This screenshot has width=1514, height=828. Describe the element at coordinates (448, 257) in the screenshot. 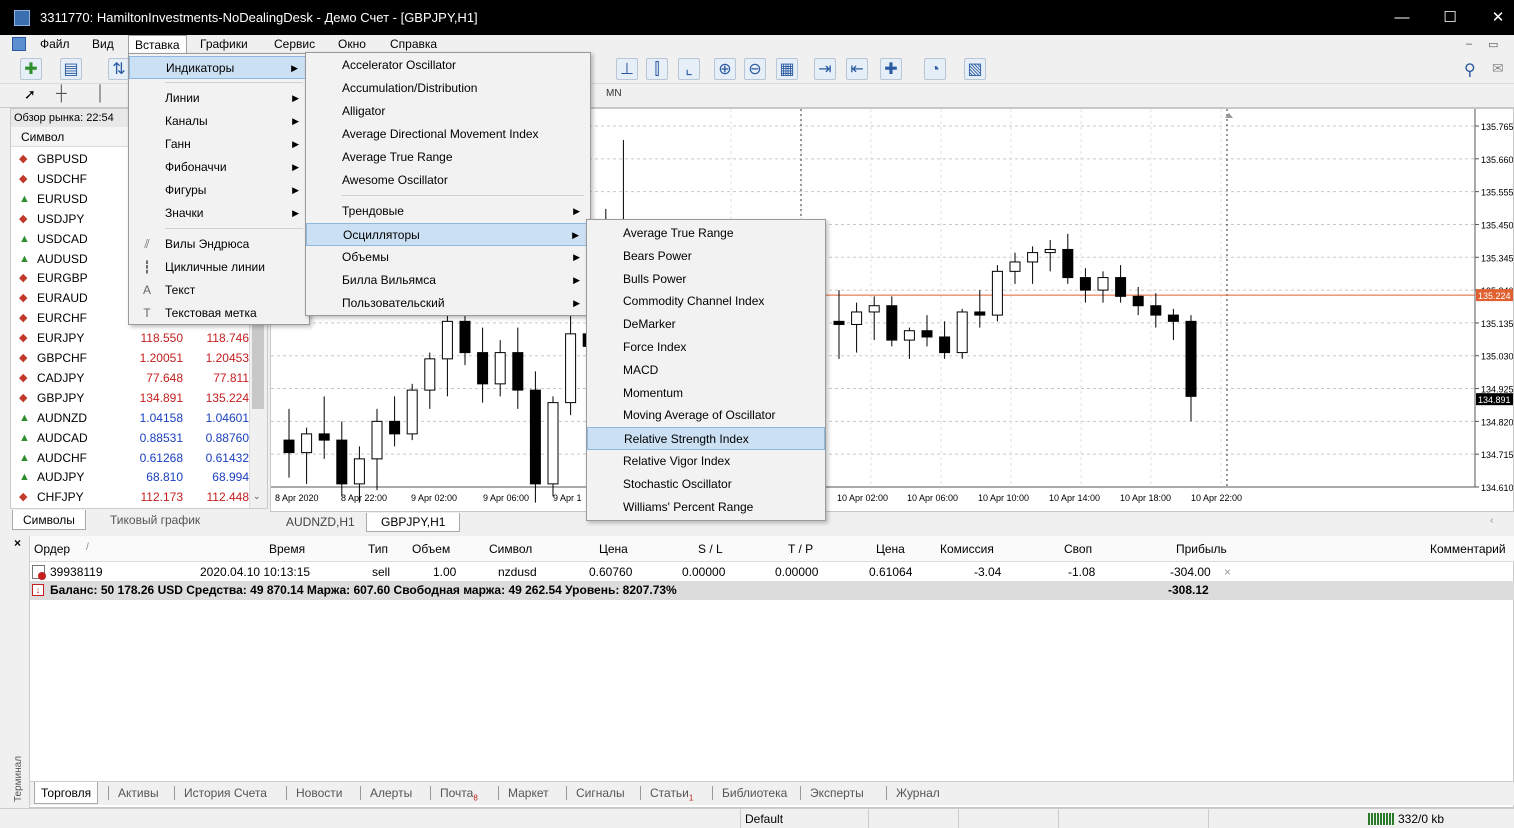

I see `menu-item-volumes: Объемы ▶` at that location.